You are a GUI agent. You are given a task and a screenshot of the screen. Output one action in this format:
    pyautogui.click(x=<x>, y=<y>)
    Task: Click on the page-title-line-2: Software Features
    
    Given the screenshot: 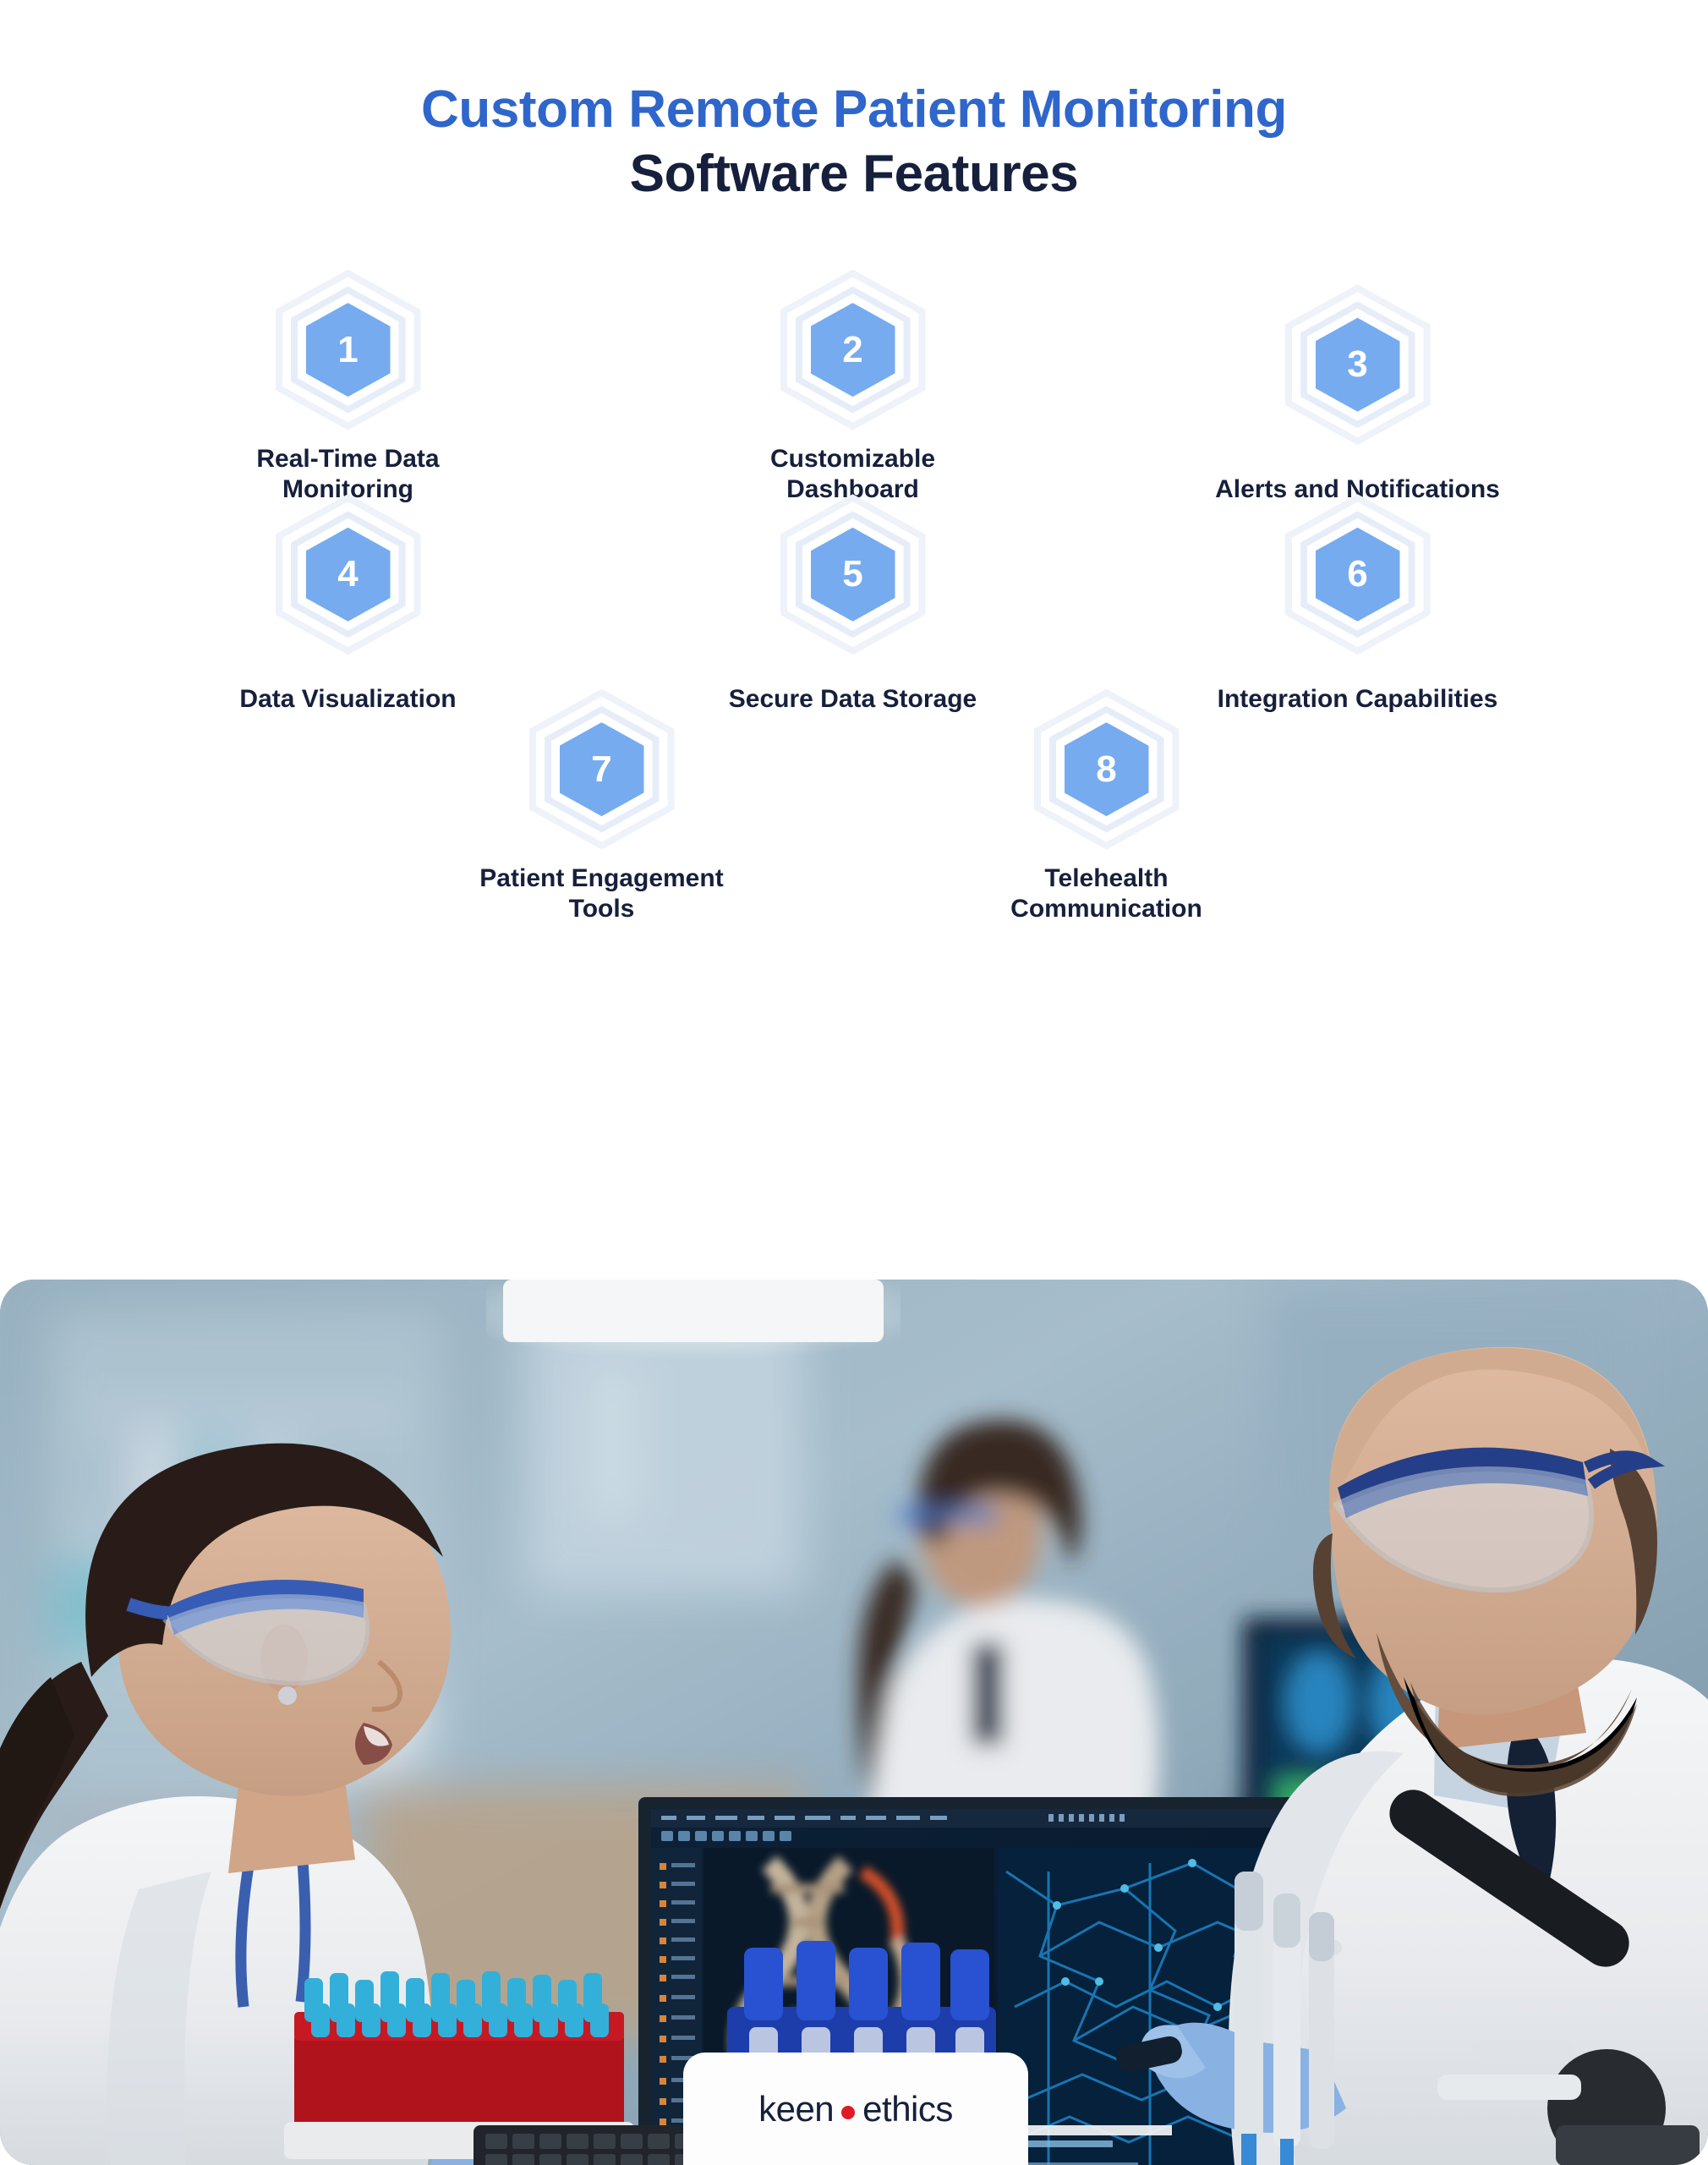 What is the action you would take?
    pyautogui.click(x=854, y=173)
    